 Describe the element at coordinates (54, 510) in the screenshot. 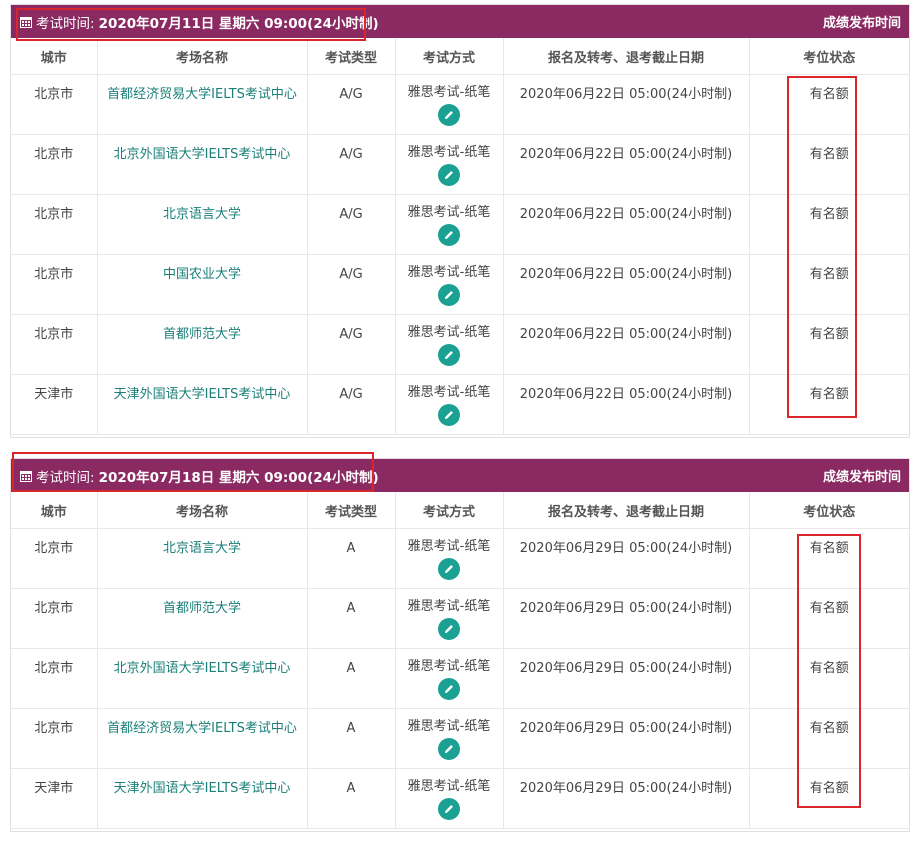

I see `col-city: 城市` at that location.